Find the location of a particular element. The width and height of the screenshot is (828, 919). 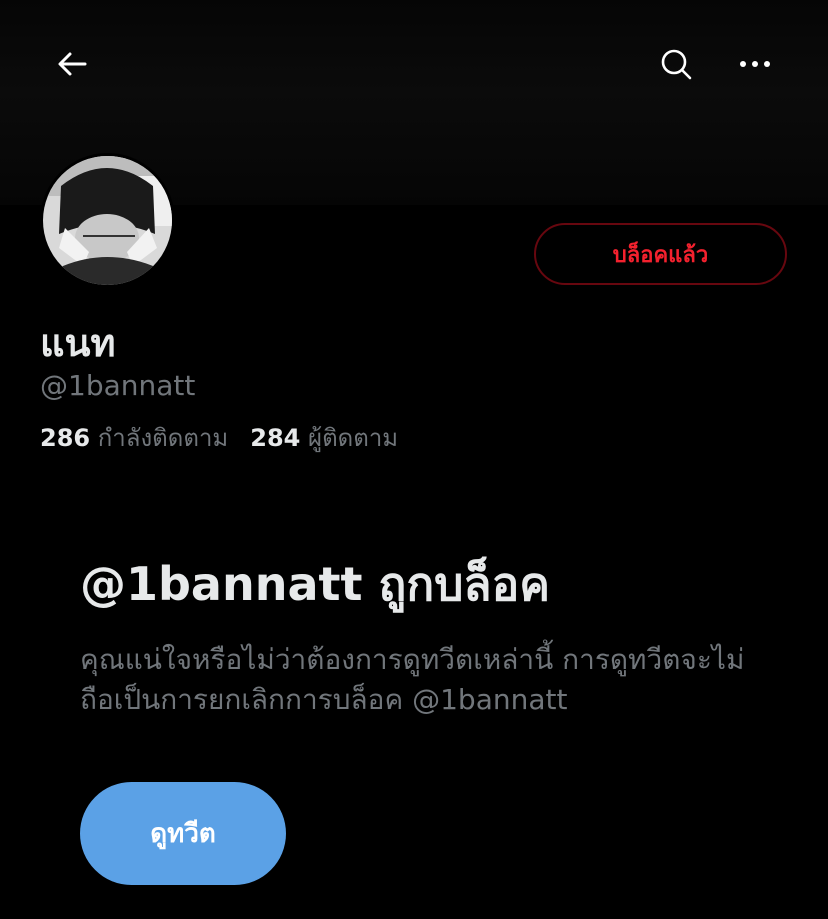

view-tweets-label: ดูทวีต is located at coordinates (183, 834).